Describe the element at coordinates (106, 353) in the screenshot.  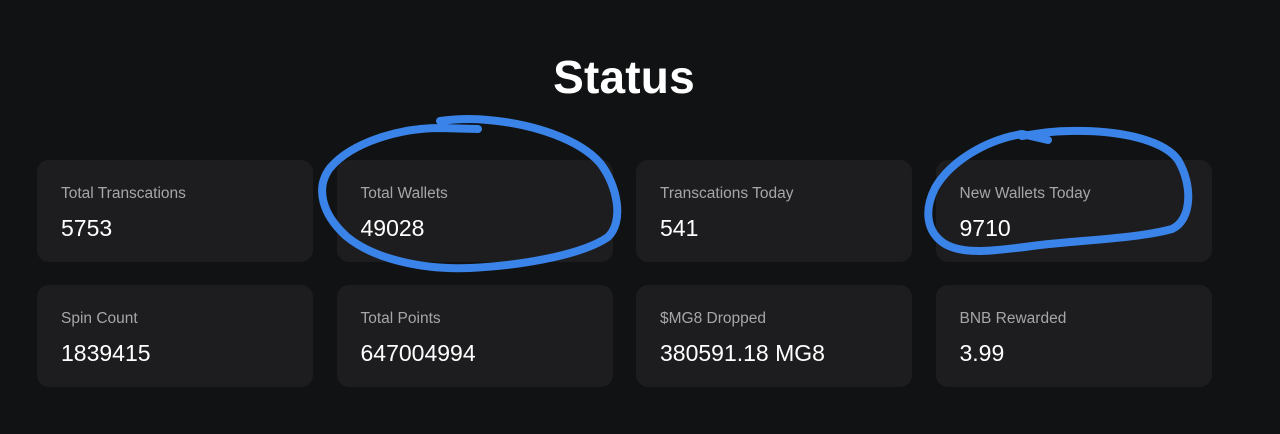
I see `stat-value: 1839415` at that location.